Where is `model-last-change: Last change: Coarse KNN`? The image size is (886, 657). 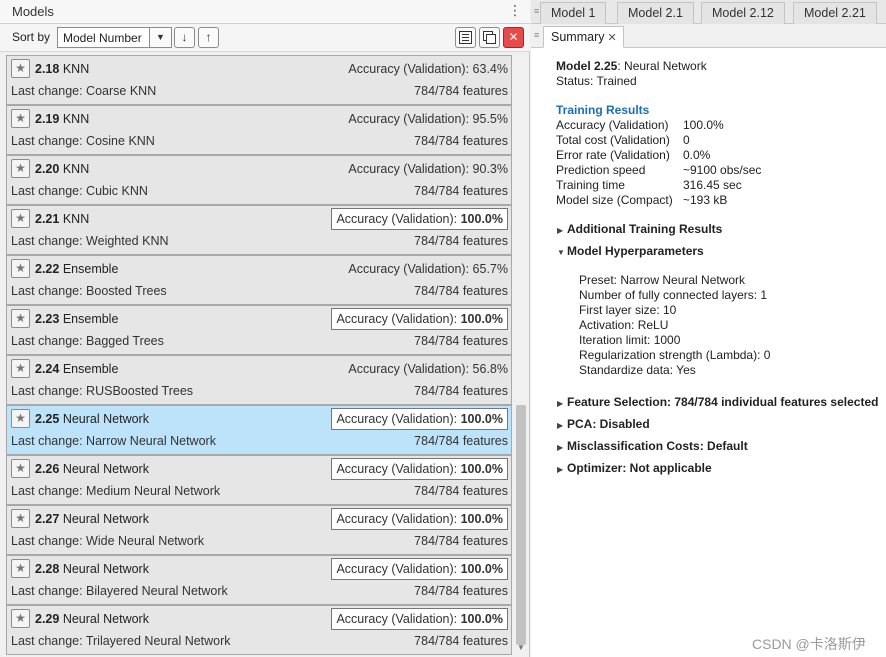
model-last-change: Last change: Coarse KNN is located at coordinates (84, 91).